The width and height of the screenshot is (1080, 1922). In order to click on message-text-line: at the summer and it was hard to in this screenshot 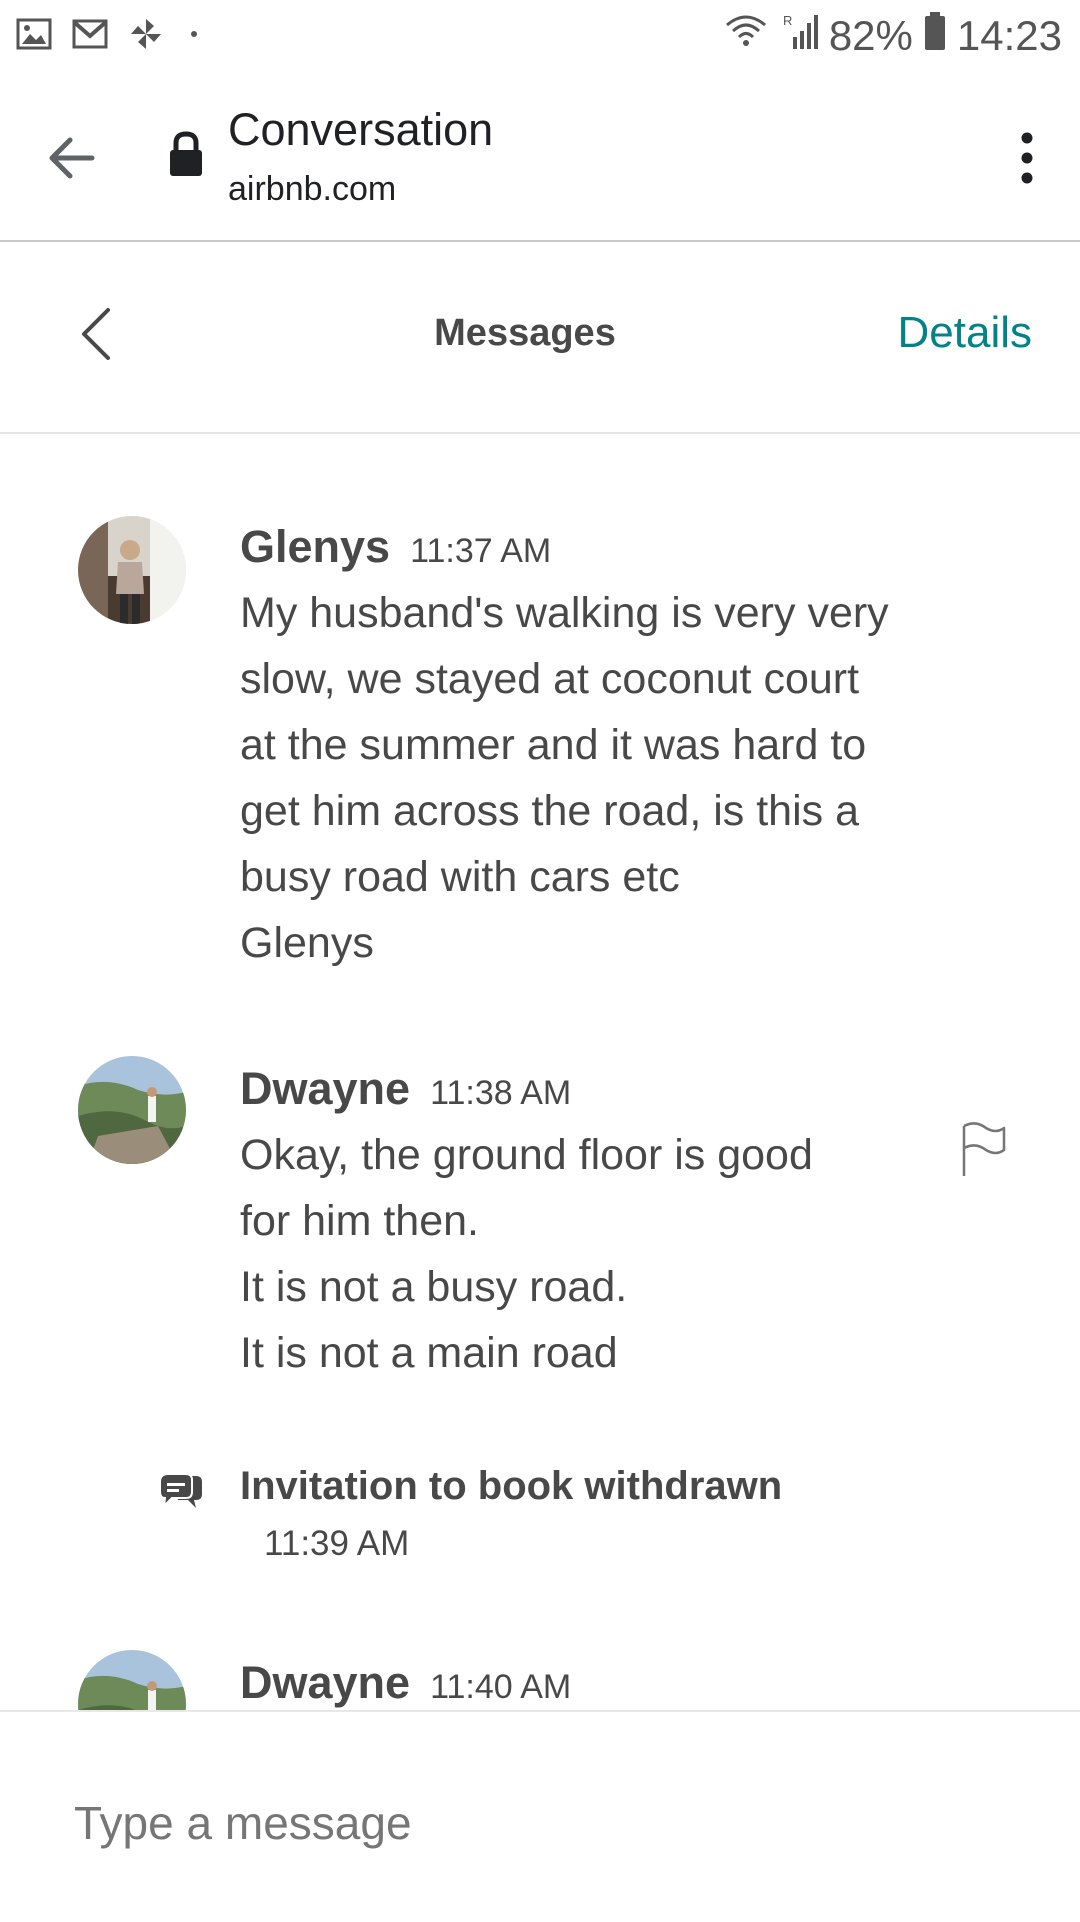, I will do `click(553, 745)`.